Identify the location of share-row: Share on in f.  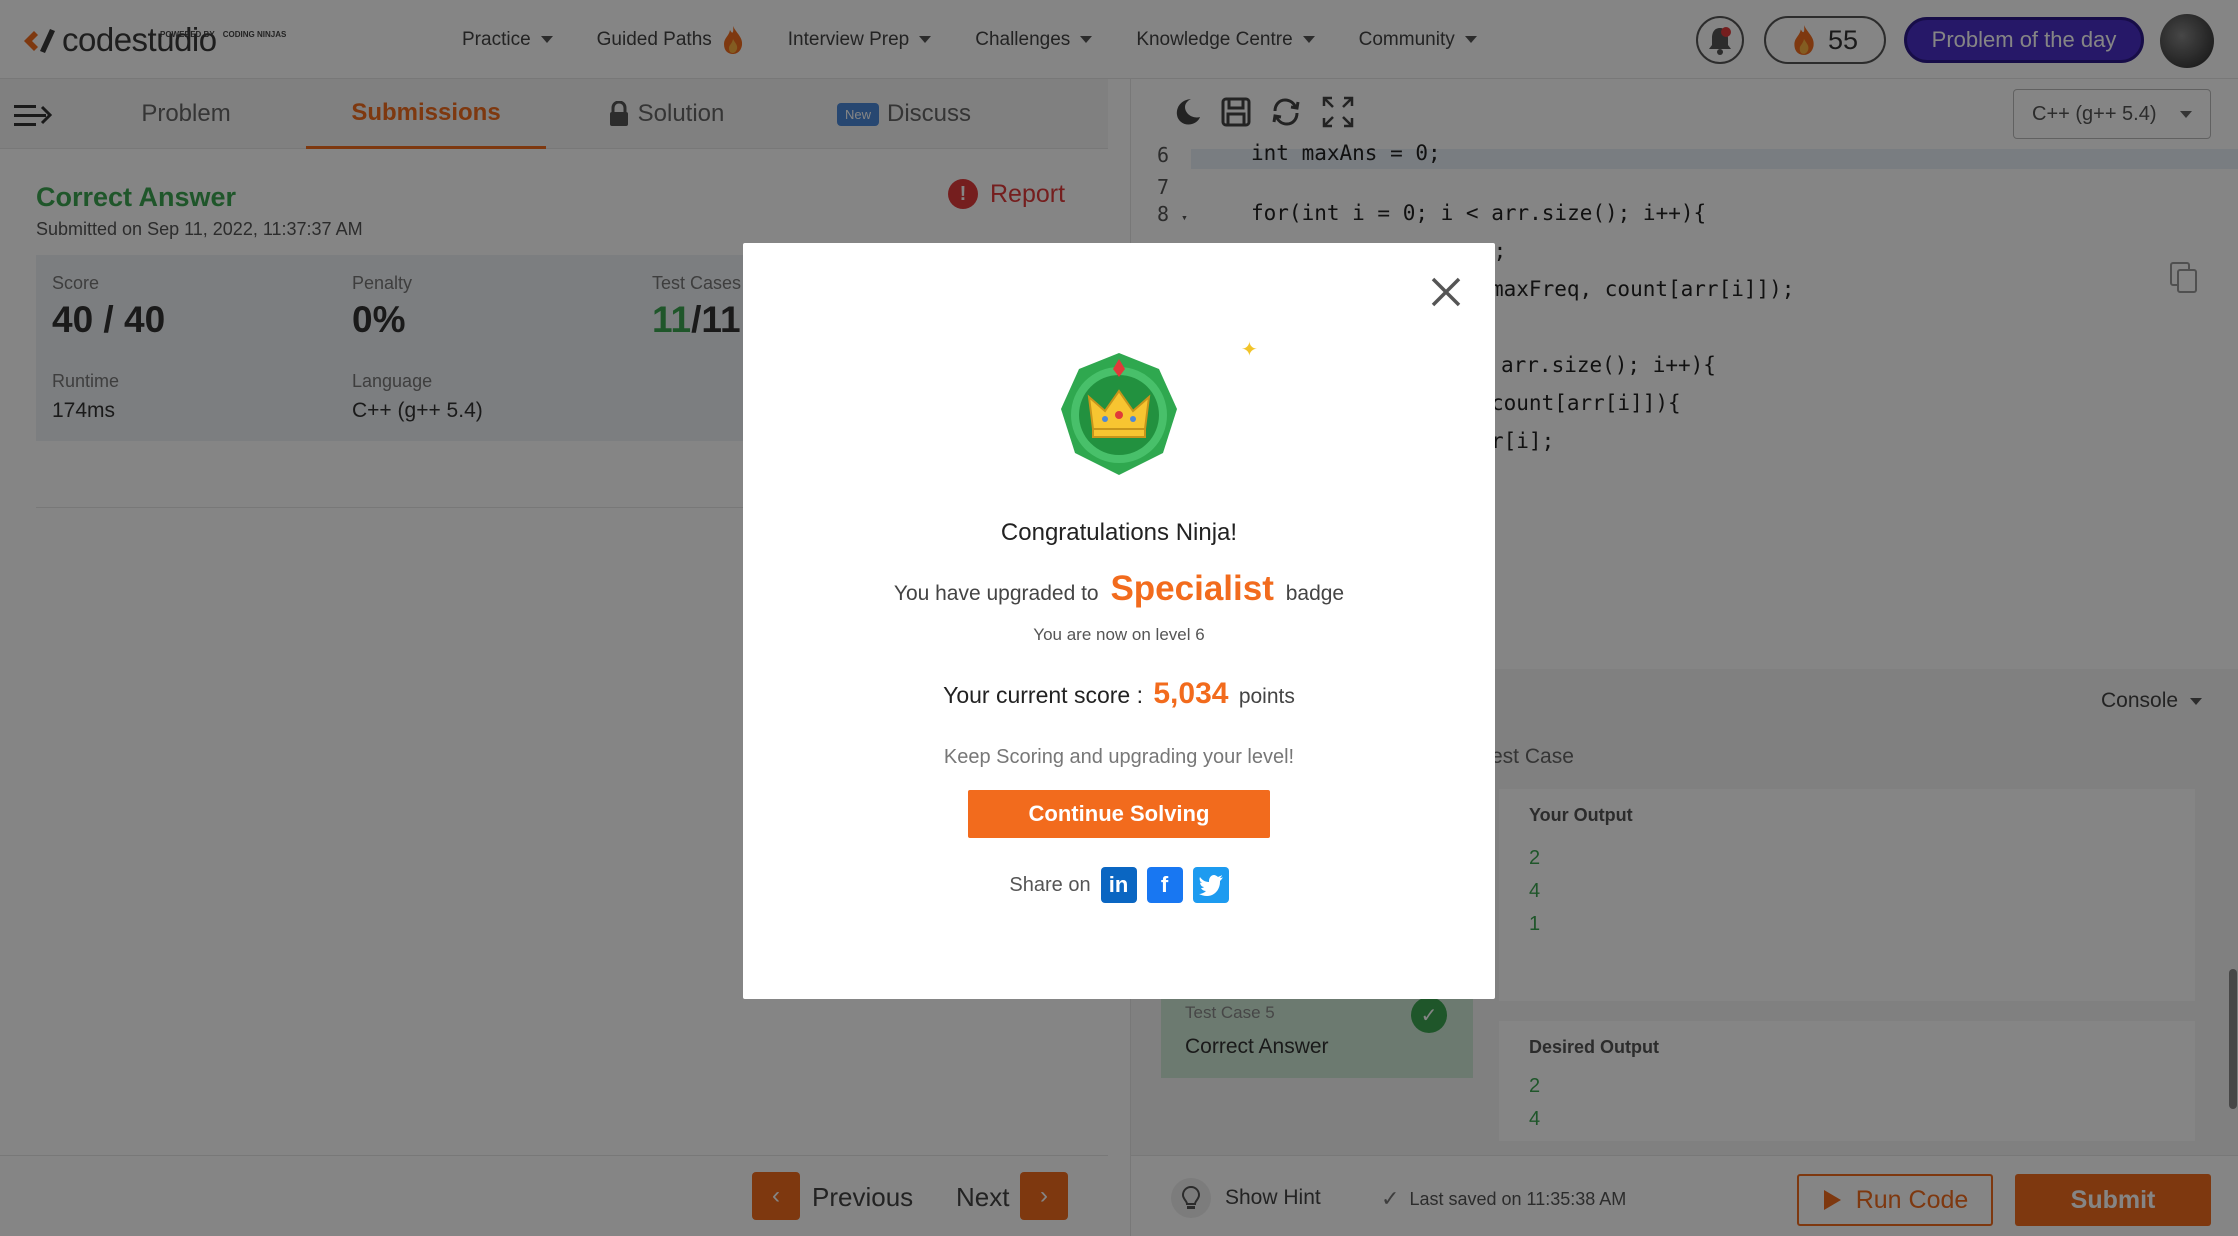
(1119, 885).